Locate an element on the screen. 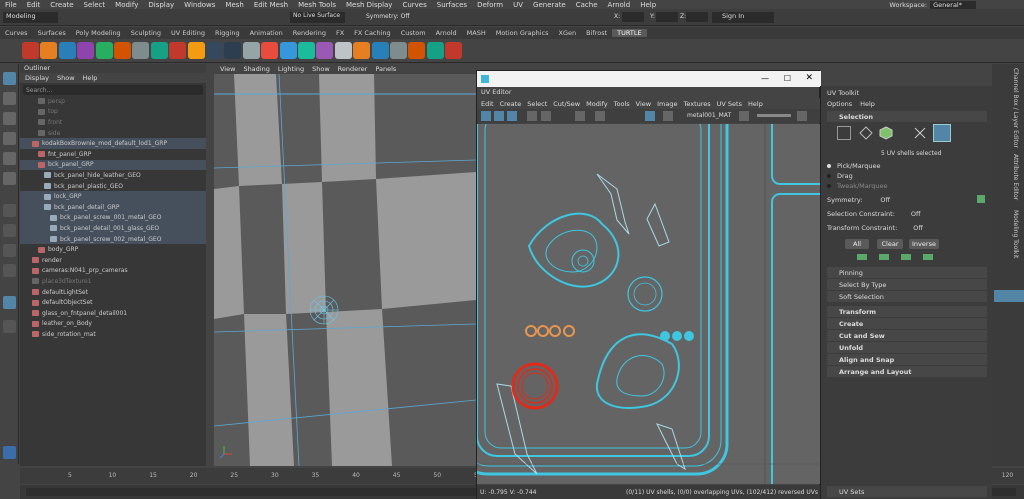 The height and width of the screenshot is (499, 1024). menu-display: Display is located at coordinates (161, 5).